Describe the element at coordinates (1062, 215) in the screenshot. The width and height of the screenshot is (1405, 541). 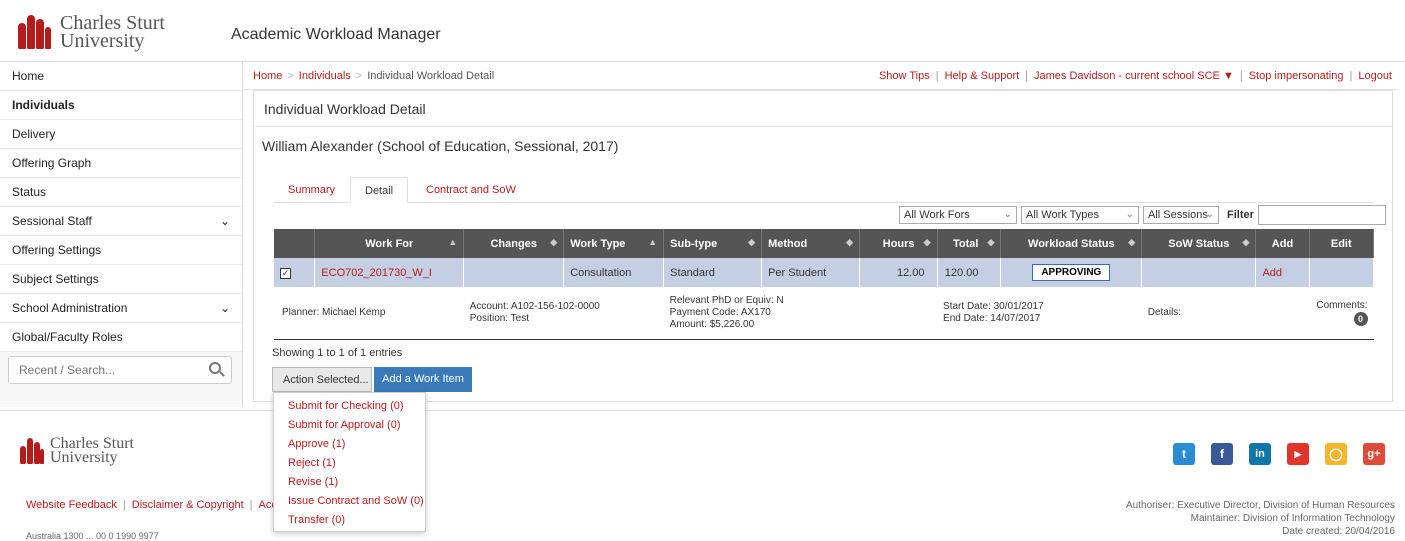
I see `work-types-value: All Work Types` at that location.